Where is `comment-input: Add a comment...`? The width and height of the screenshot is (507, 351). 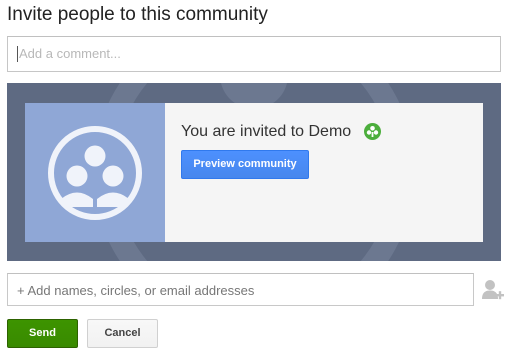
comment-input: Add a comment... is located at coordinates (254, 54).